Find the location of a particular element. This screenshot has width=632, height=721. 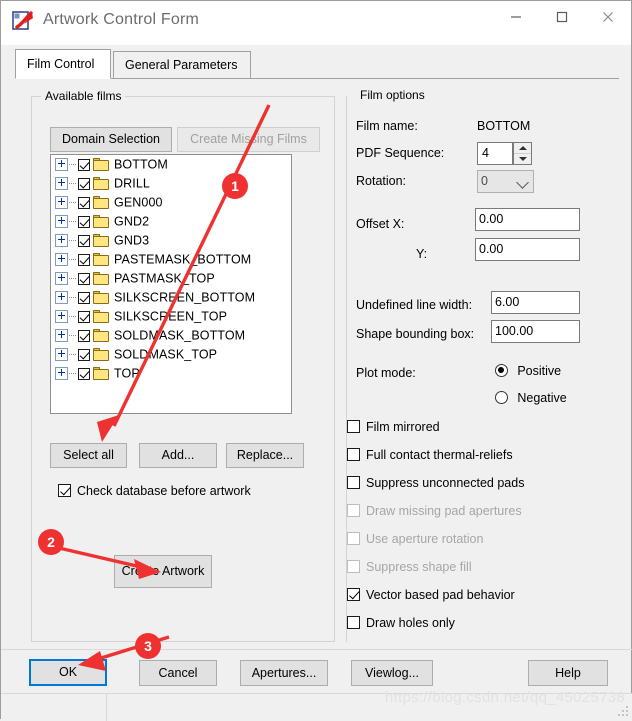

select-all-button: Select all is located at coordinates (88, 455).